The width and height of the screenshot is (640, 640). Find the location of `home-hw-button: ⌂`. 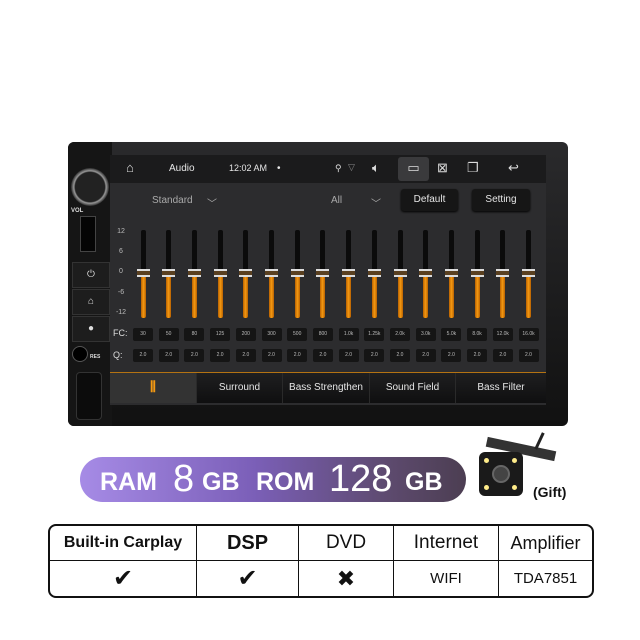

home-hw-button: ⌂ is located at coordinates (91, 302).